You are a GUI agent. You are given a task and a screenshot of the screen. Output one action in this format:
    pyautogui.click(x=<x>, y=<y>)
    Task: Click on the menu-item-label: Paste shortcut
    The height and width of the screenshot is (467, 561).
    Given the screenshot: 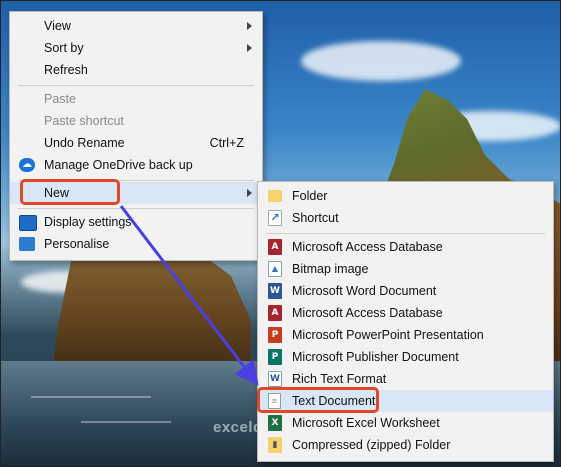 What is the action you would take?
    pyautogui.click(x=84, y=121)
    